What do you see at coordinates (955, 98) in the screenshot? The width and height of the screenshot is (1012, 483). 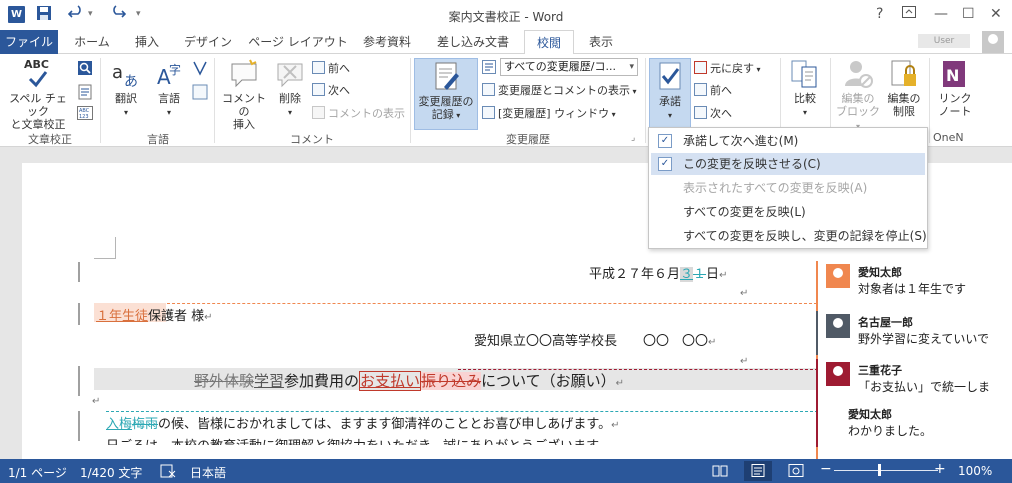 I see `linked-notes-label-1: リンク` at bounding box center [955, 98].